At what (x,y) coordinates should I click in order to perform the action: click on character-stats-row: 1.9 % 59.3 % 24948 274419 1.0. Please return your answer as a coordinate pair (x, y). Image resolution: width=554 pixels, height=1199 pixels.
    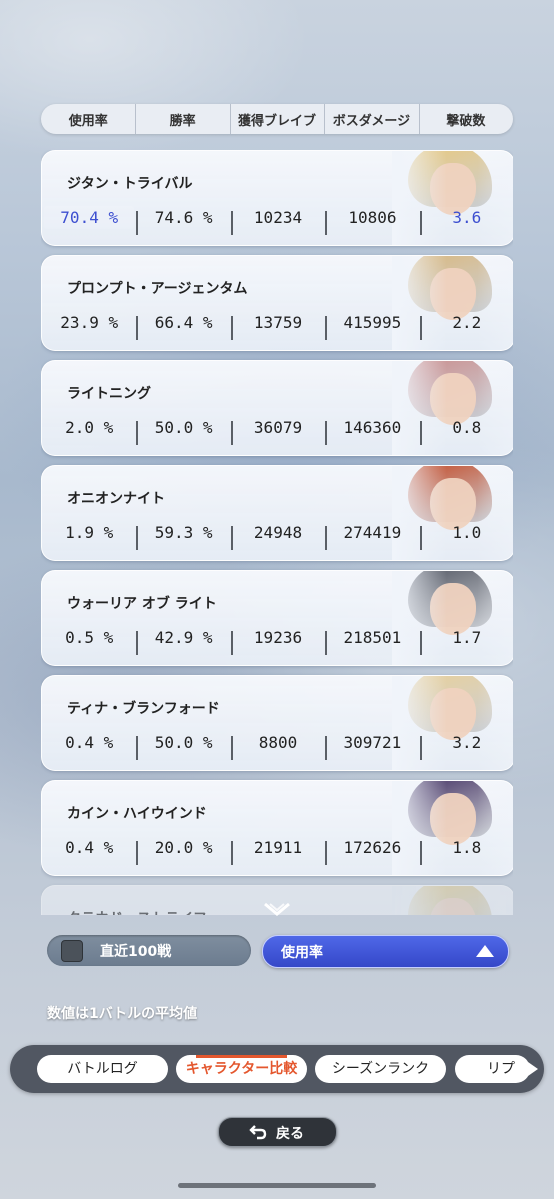
    Looking at the image, I should click on (277, 533).